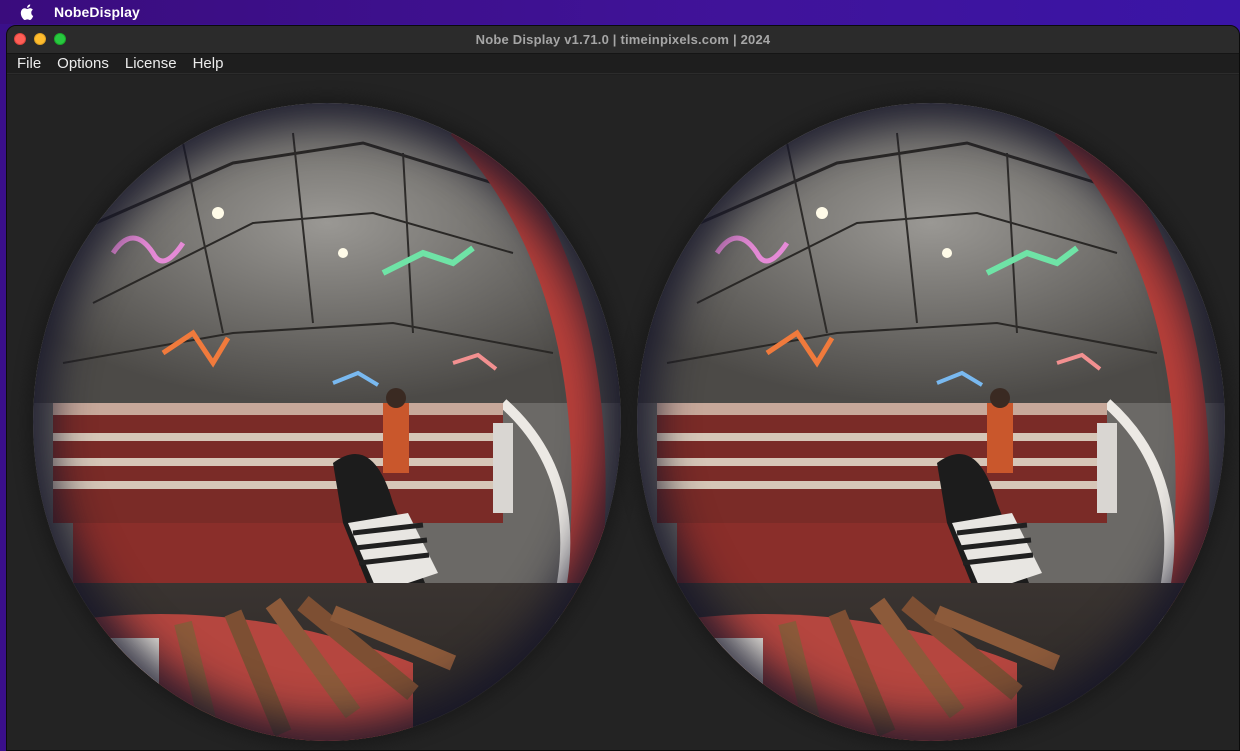 This screenshot has height=751, width=1240. I want to click on app-menubar: File Options License Help, so click(623, 64).